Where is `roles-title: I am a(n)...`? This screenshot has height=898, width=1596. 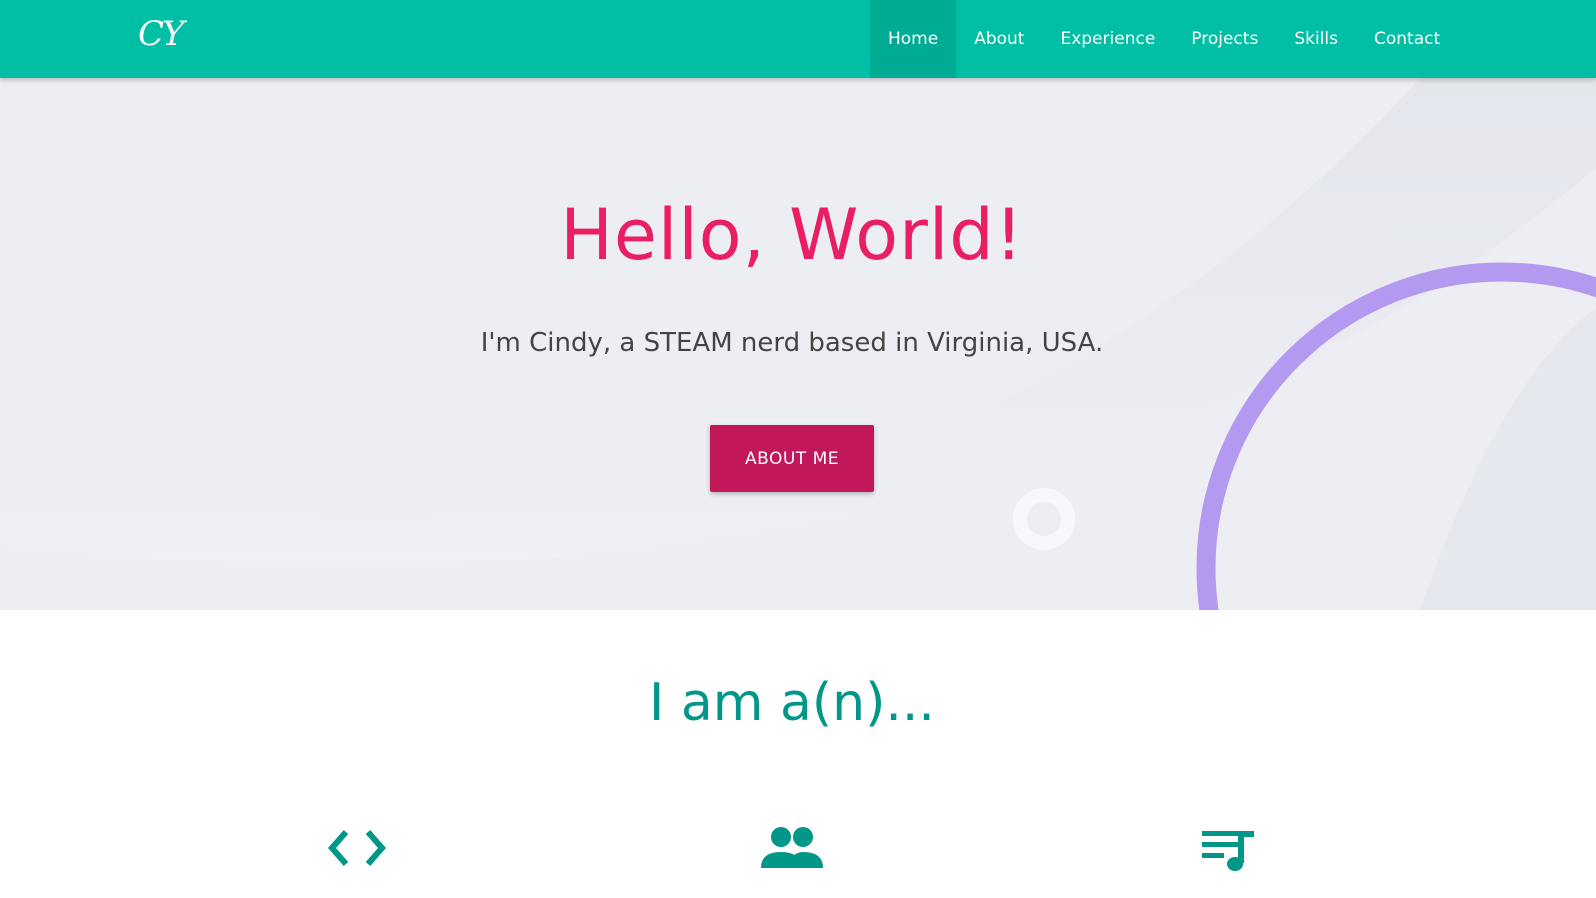
roles-title: I am a(n)... is located at coordinates (792, 703).